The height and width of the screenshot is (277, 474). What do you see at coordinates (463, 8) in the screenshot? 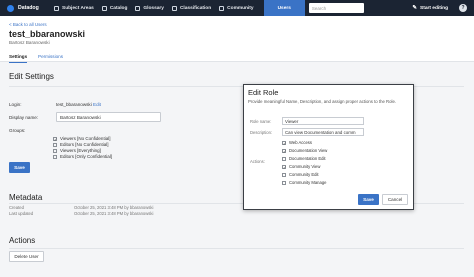
I see `help-icon: ?` at bounding box center [463, 8].